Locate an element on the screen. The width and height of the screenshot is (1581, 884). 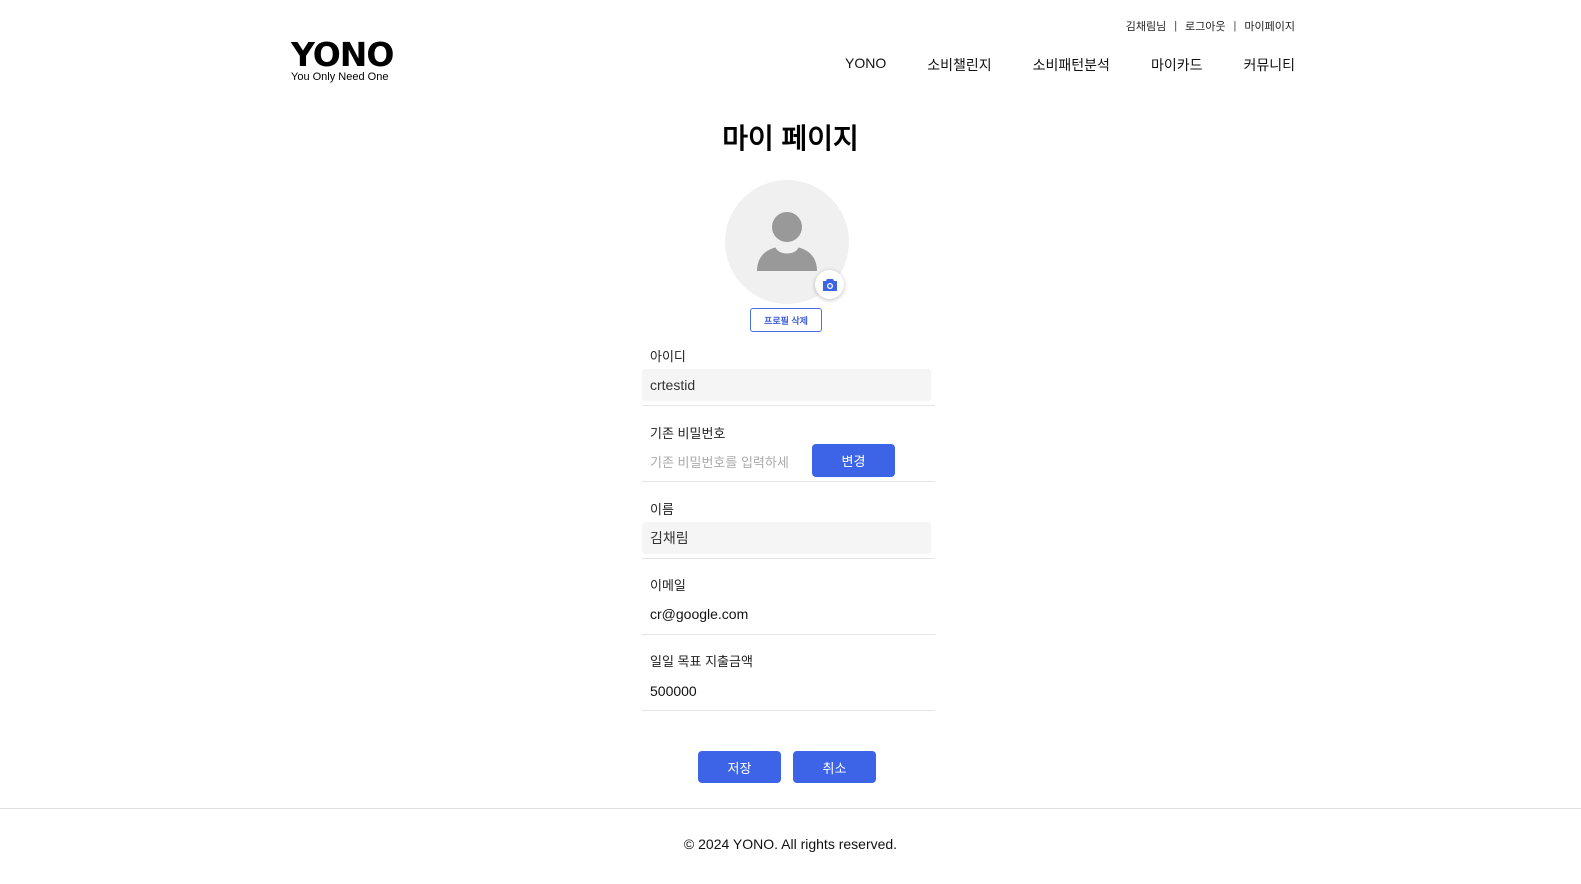
mypage-link: 마이페이지 is located at coordinates (1269, 26).